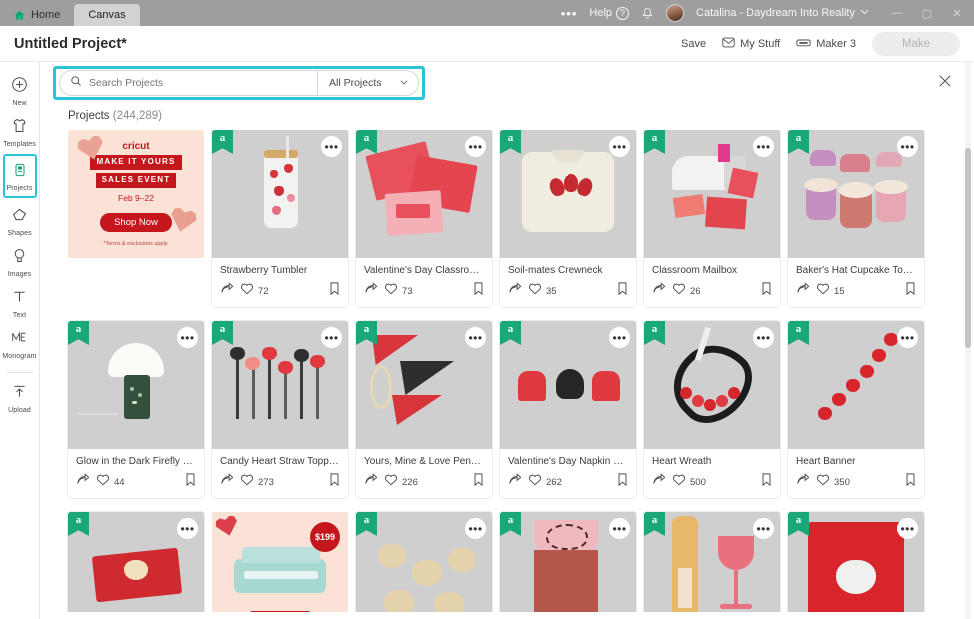 The height and width of the screenshot is (619, 974). Describe the element at coordinates (424, 218) in the screenshot. I see `project-card: a ••• Valentine's Day Classroom C... 73` at that location.